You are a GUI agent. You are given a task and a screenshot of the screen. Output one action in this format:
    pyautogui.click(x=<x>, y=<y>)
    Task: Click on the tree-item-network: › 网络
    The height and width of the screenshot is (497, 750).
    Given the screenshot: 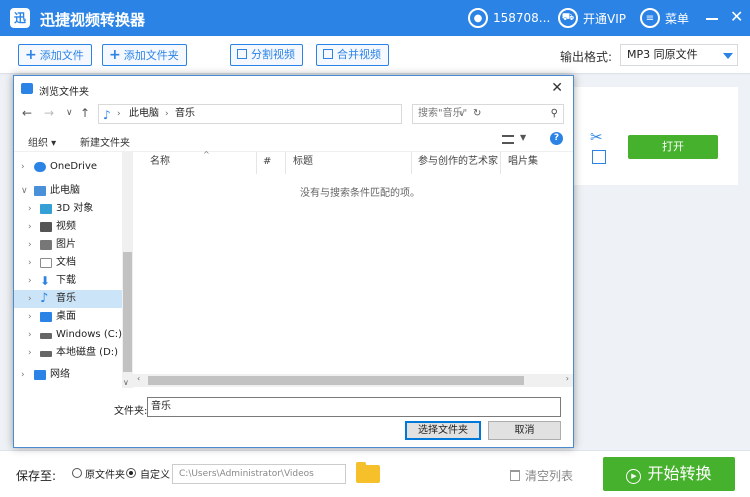 What is the action you would take?
    pyautogui.click(x=68, y=375)
    